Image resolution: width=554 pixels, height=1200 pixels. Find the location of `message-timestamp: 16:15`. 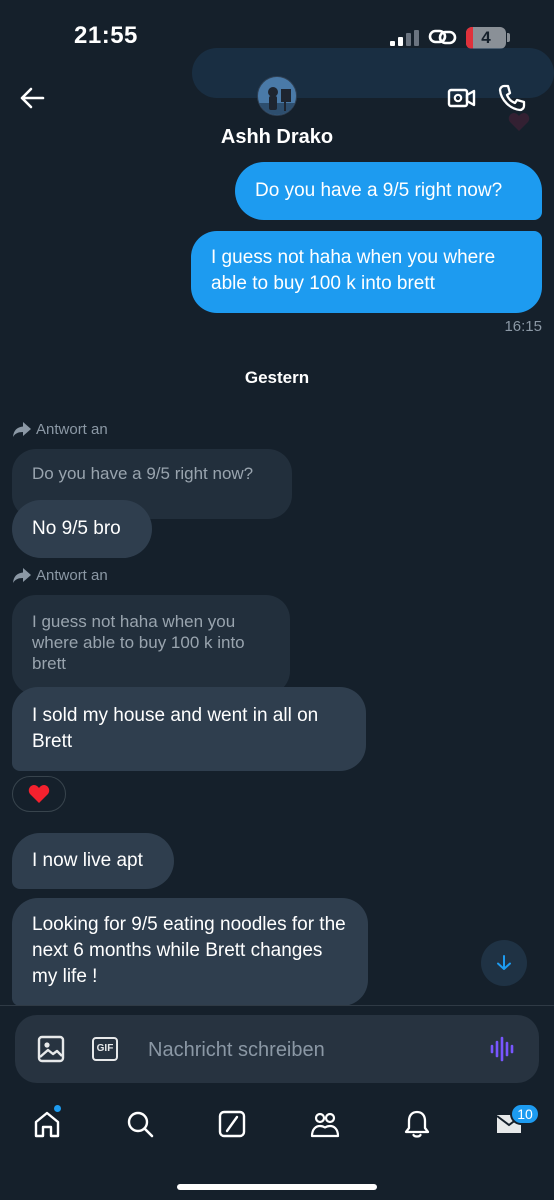

message-timestamp: 16:15 is located at coordinates (523, 326).